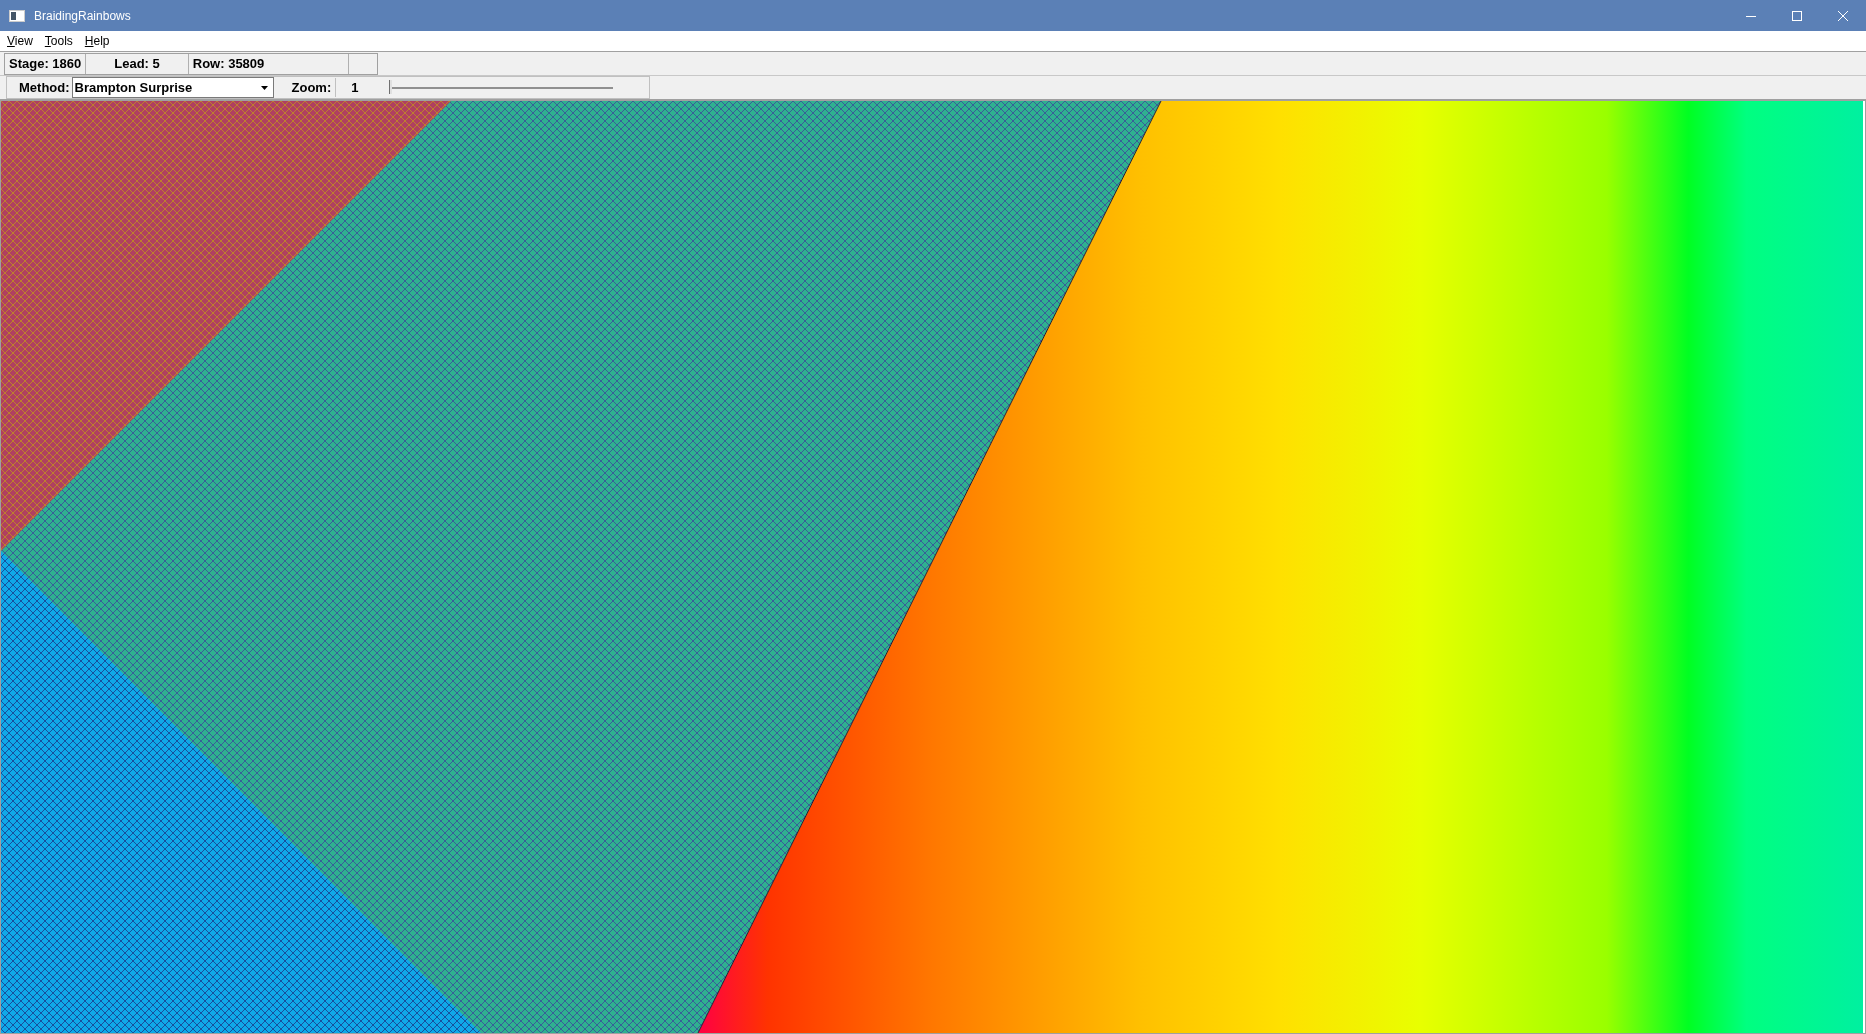 The image size is (1866, 1034). What do you see at coordinates (391, 86) in the screenshot?
I see `slider-thumb` at bounding box center [391, 86].